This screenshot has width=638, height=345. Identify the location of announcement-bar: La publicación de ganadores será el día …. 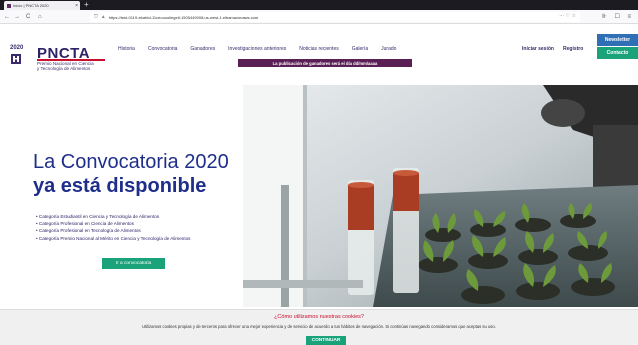
(325, 63).